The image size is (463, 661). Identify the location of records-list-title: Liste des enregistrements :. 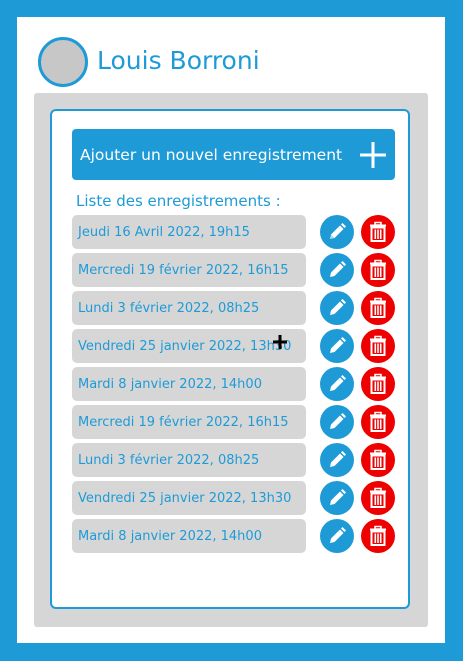
(178, 201).